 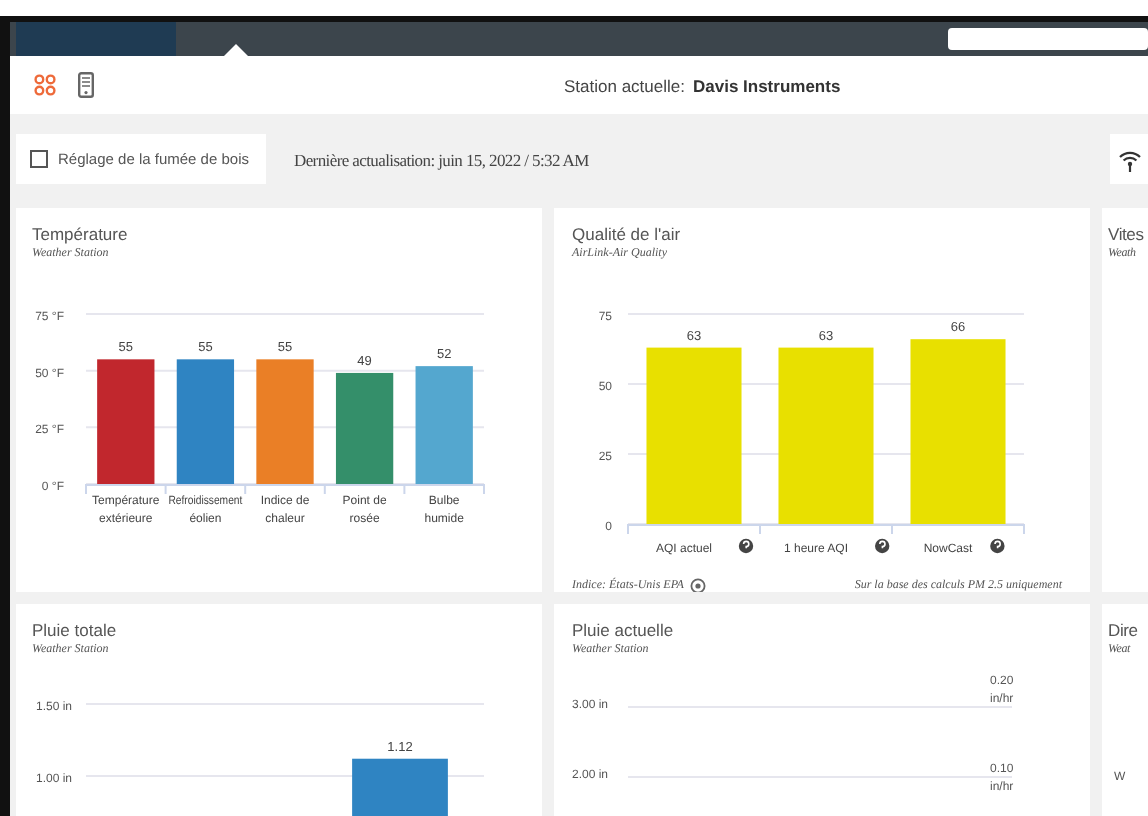 I want to click on search-field, so click(x=1048, y=39).